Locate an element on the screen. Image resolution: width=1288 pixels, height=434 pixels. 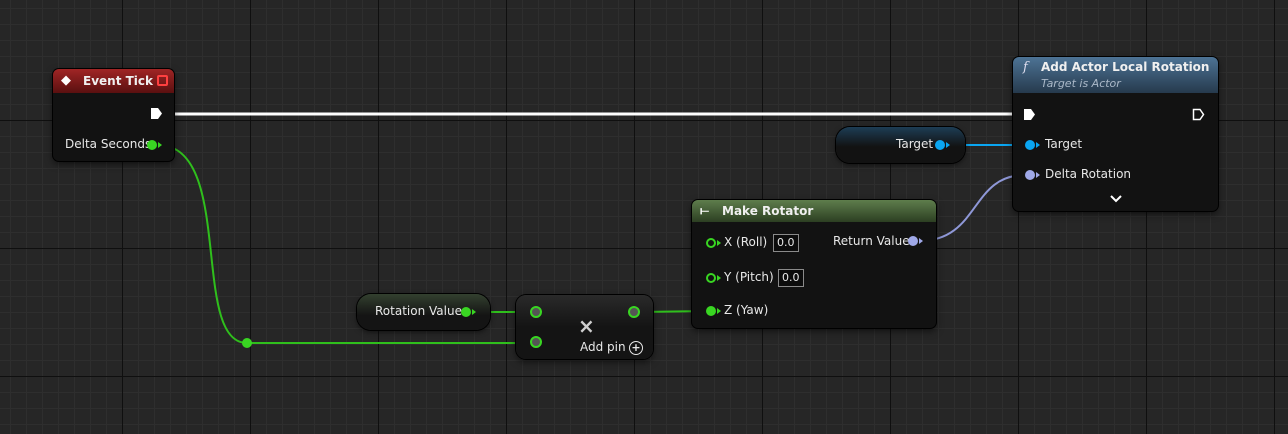
rotation-value-out-pin is located at coordinates (466, 312).